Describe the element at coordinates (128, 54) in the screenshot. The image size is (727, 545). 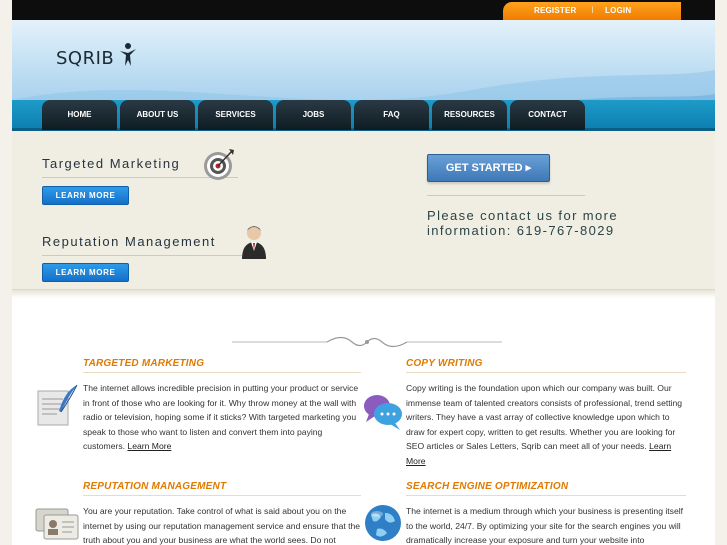
I see `person-figure-icon` at that location.